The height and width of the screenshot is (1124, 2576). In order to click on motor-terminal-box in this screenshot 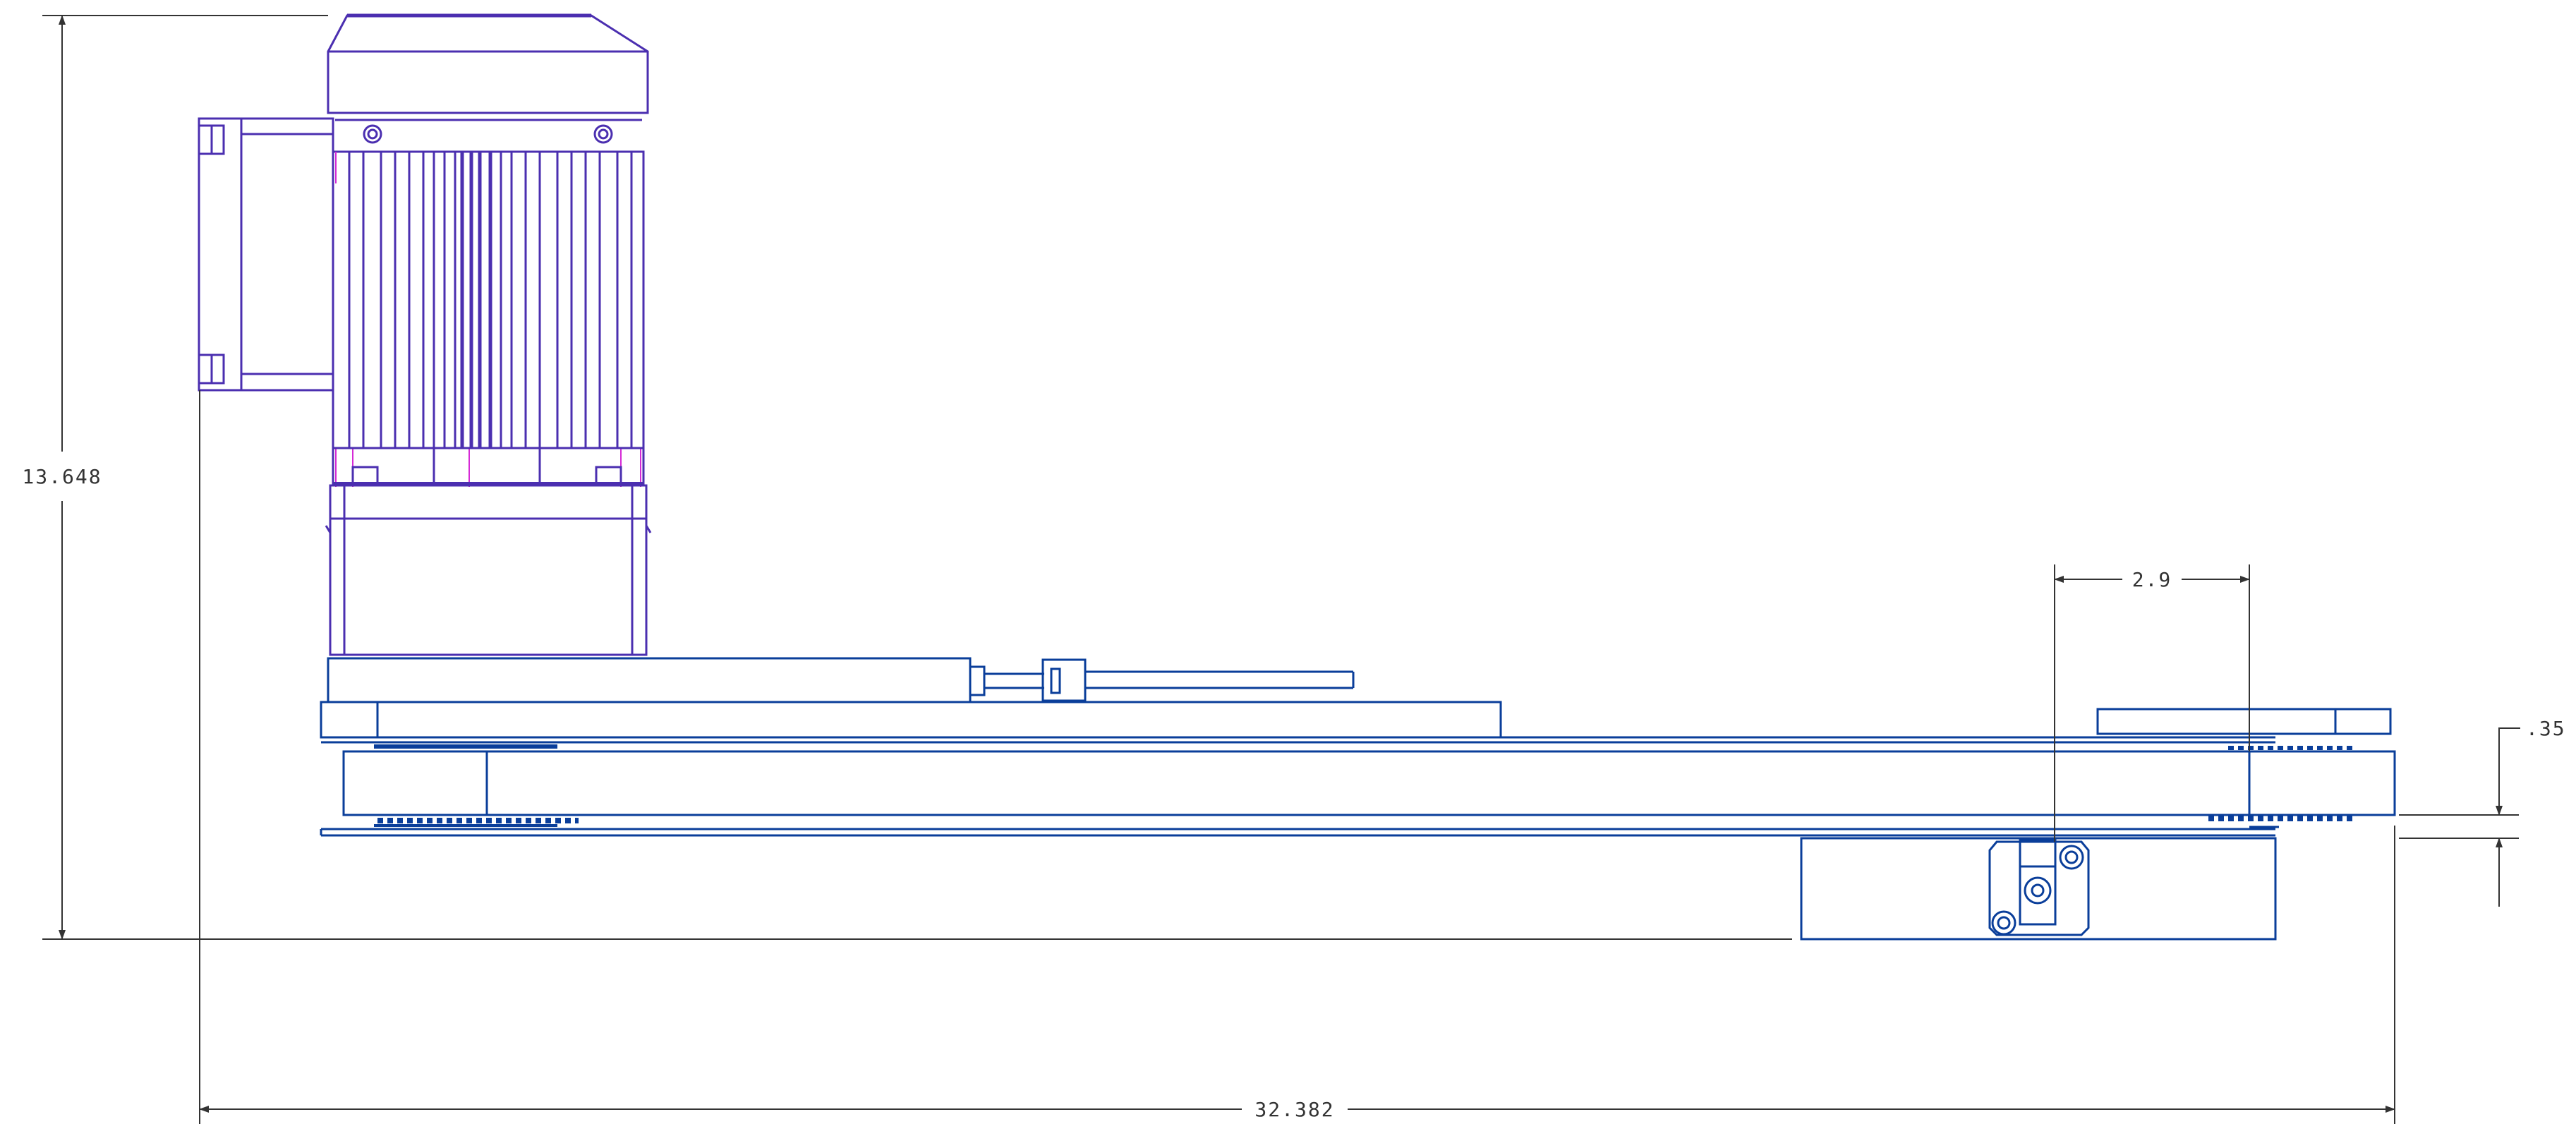, I will do `click(266, 254)`.